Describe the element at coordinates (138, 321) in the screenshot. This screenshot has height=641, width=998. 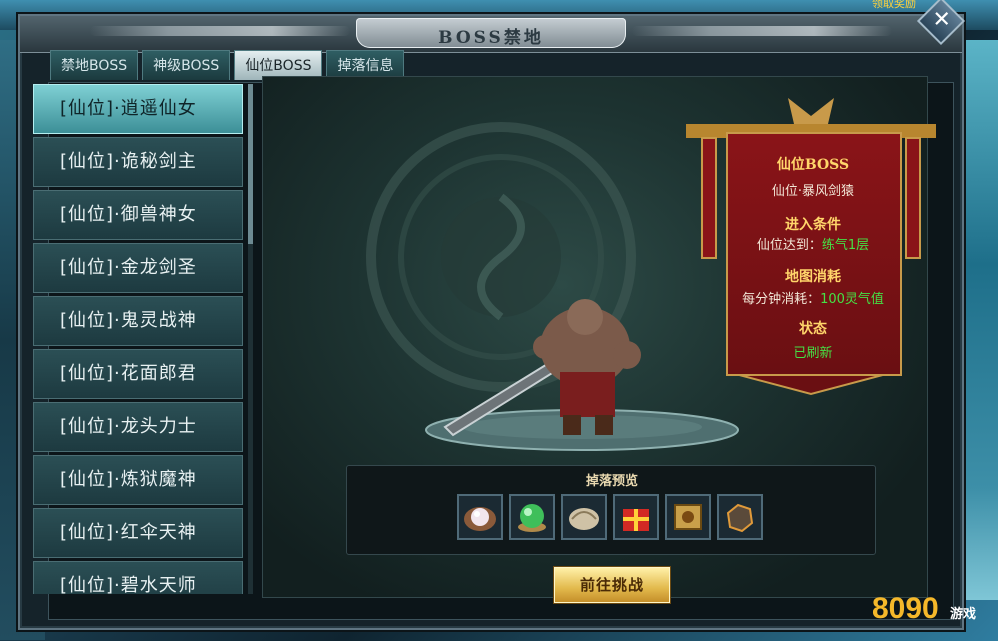
I see `boss-list-item: [仙位]·鬼灵战神` at that location.